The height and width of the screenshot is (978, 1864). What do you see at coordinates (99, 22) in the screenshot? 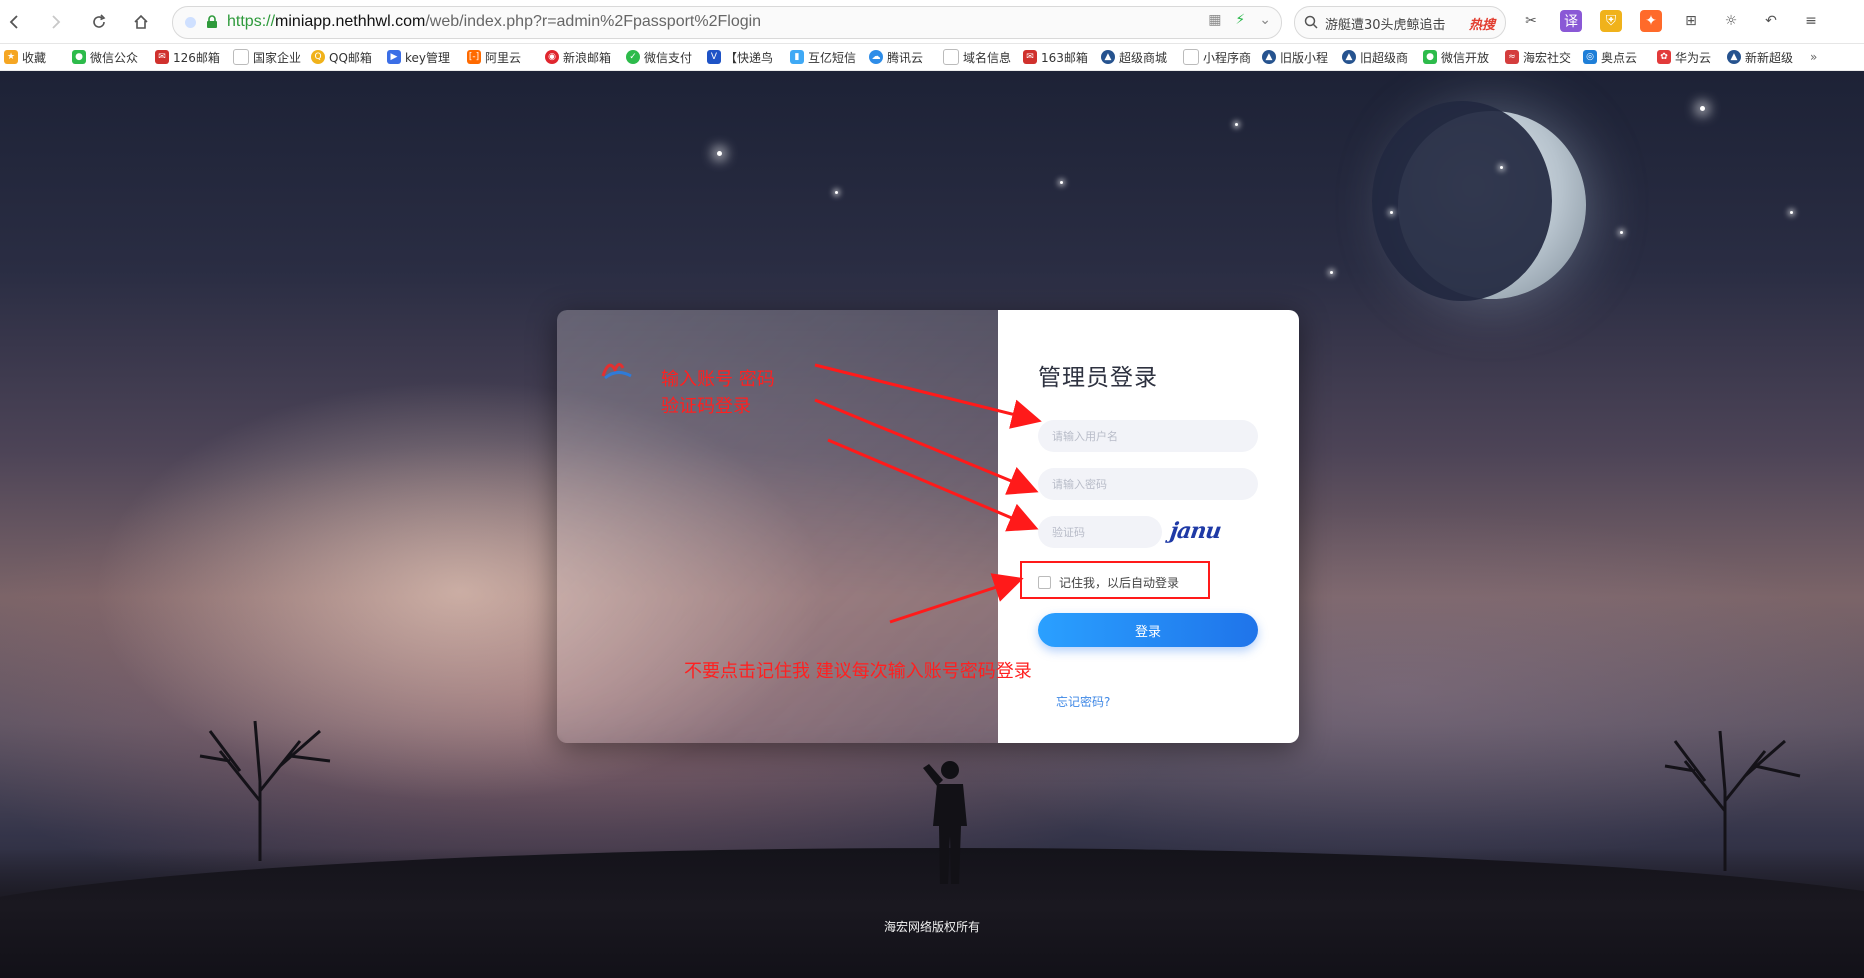
I see `reload-icon` at bounding box center [99, 22].